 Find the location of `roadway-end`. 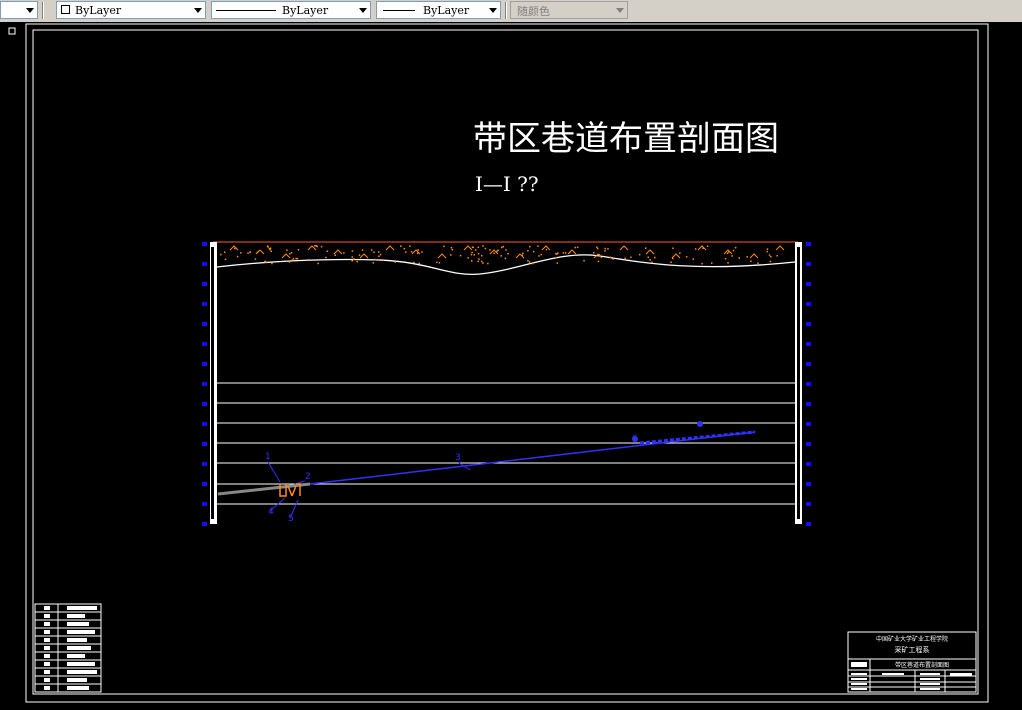

roadway-end is located at coordinates (697, 437).